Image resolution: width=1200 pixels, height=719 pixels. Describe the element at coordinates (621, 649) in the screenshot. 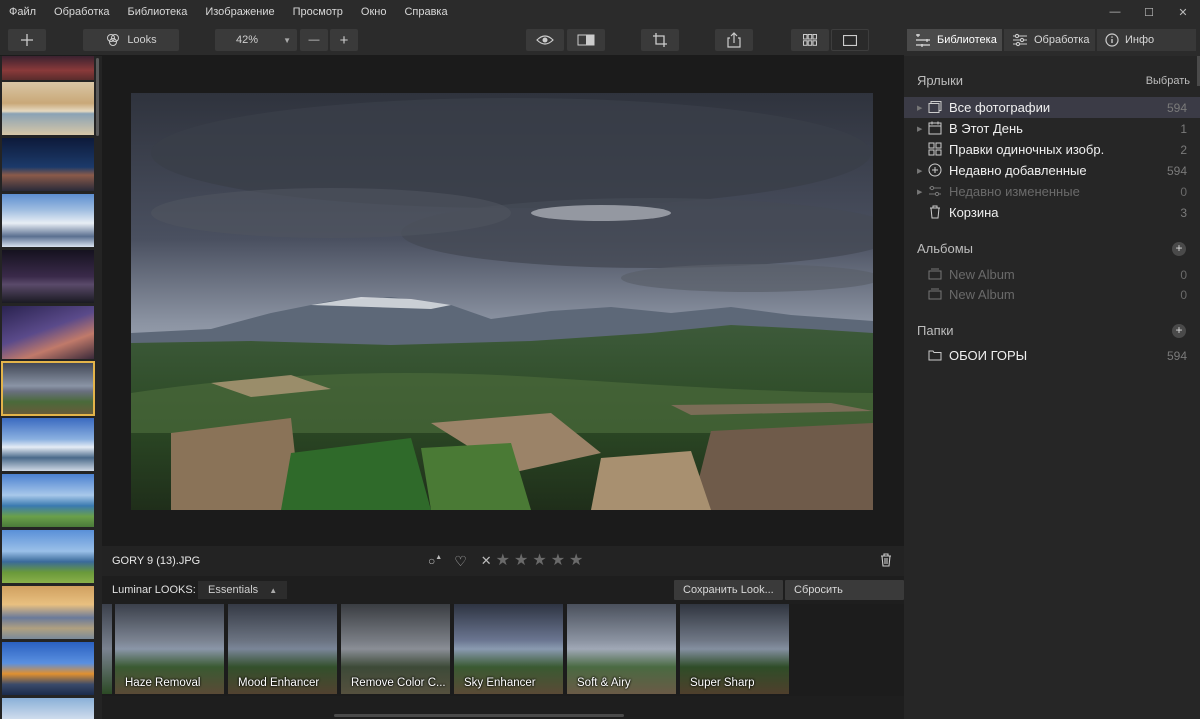

I see `look-preset: Soft & Airy` at that location.